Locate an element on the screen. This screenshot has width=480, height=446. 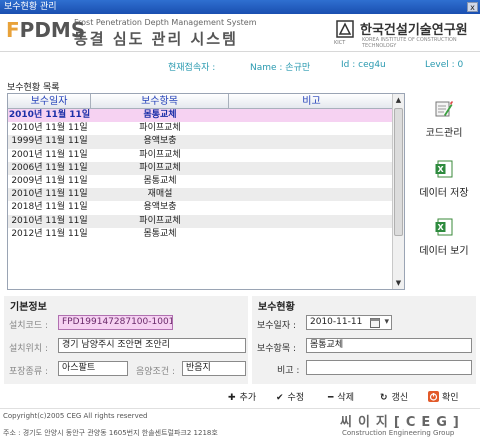
col-header-item: 보수항목 is located at coordinates (160, 101).